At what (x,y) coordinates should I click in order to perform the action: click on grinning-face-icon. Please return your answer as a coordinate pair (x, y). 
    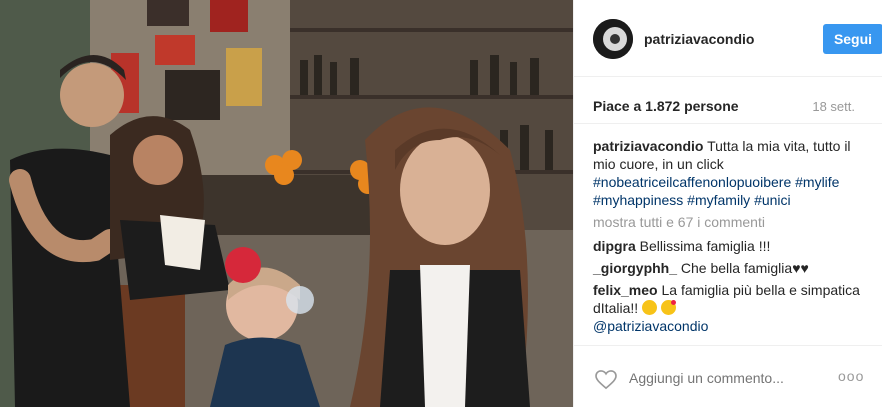
    Looking at the image, I should click on (650, 307).